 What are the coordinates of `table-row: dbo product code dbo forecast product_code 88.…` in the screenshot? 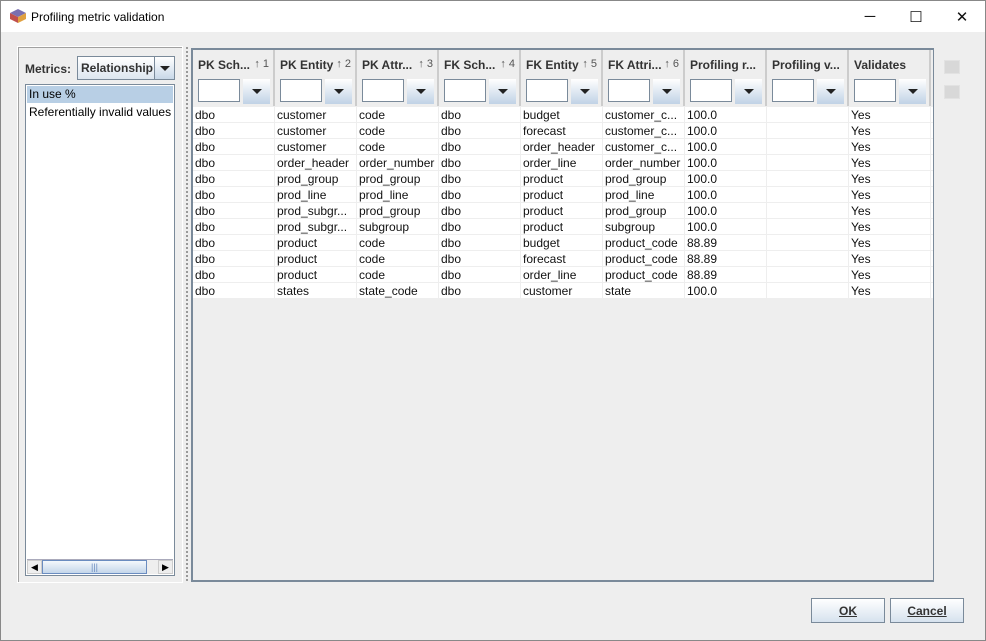 It's located at (563, 259).